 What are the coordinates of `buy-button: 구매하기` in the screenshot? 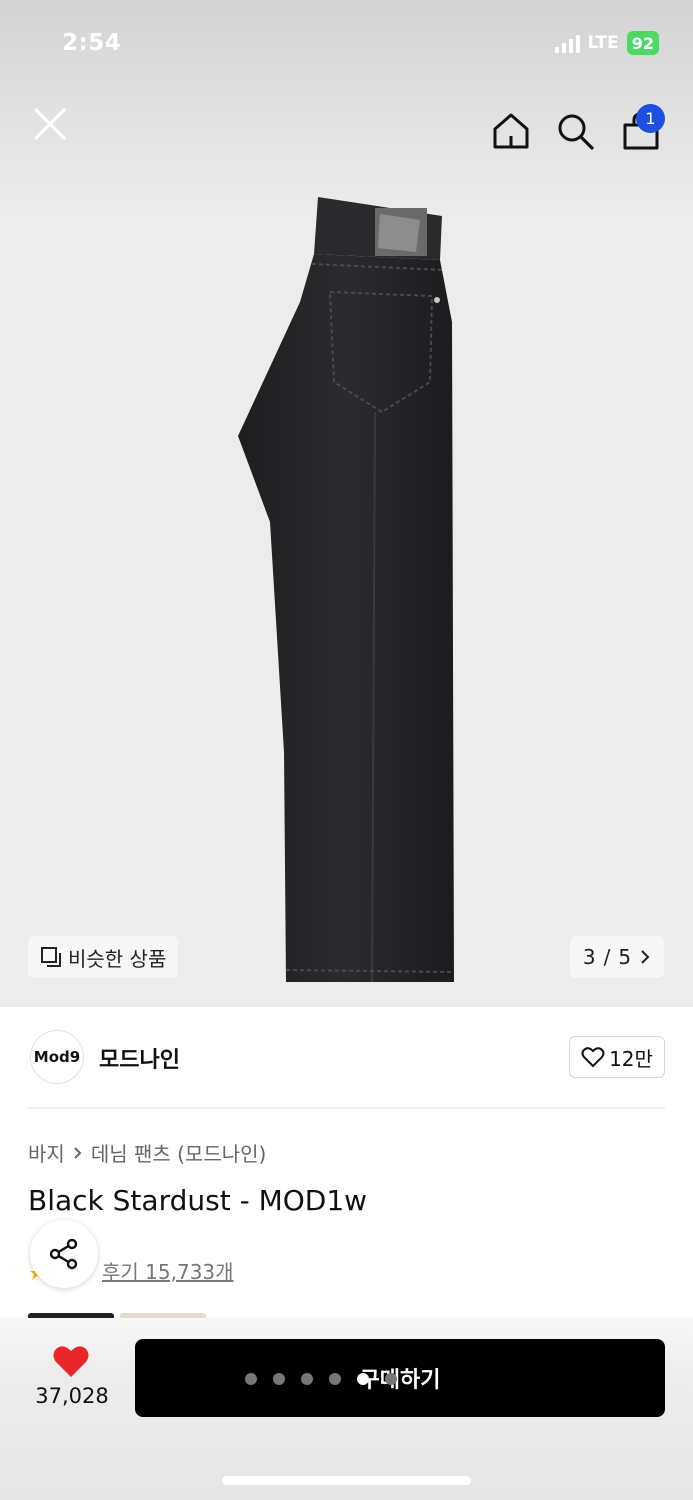 It's located at (400, 1378).